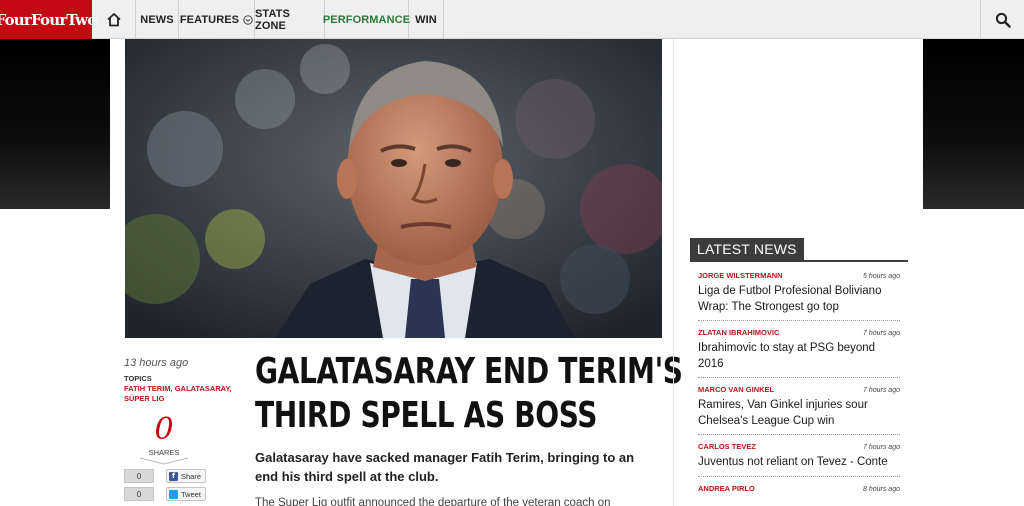 This screenshot has width=1024, height=506. I want to click on nav-win-label: WIN, so click(426, 19).